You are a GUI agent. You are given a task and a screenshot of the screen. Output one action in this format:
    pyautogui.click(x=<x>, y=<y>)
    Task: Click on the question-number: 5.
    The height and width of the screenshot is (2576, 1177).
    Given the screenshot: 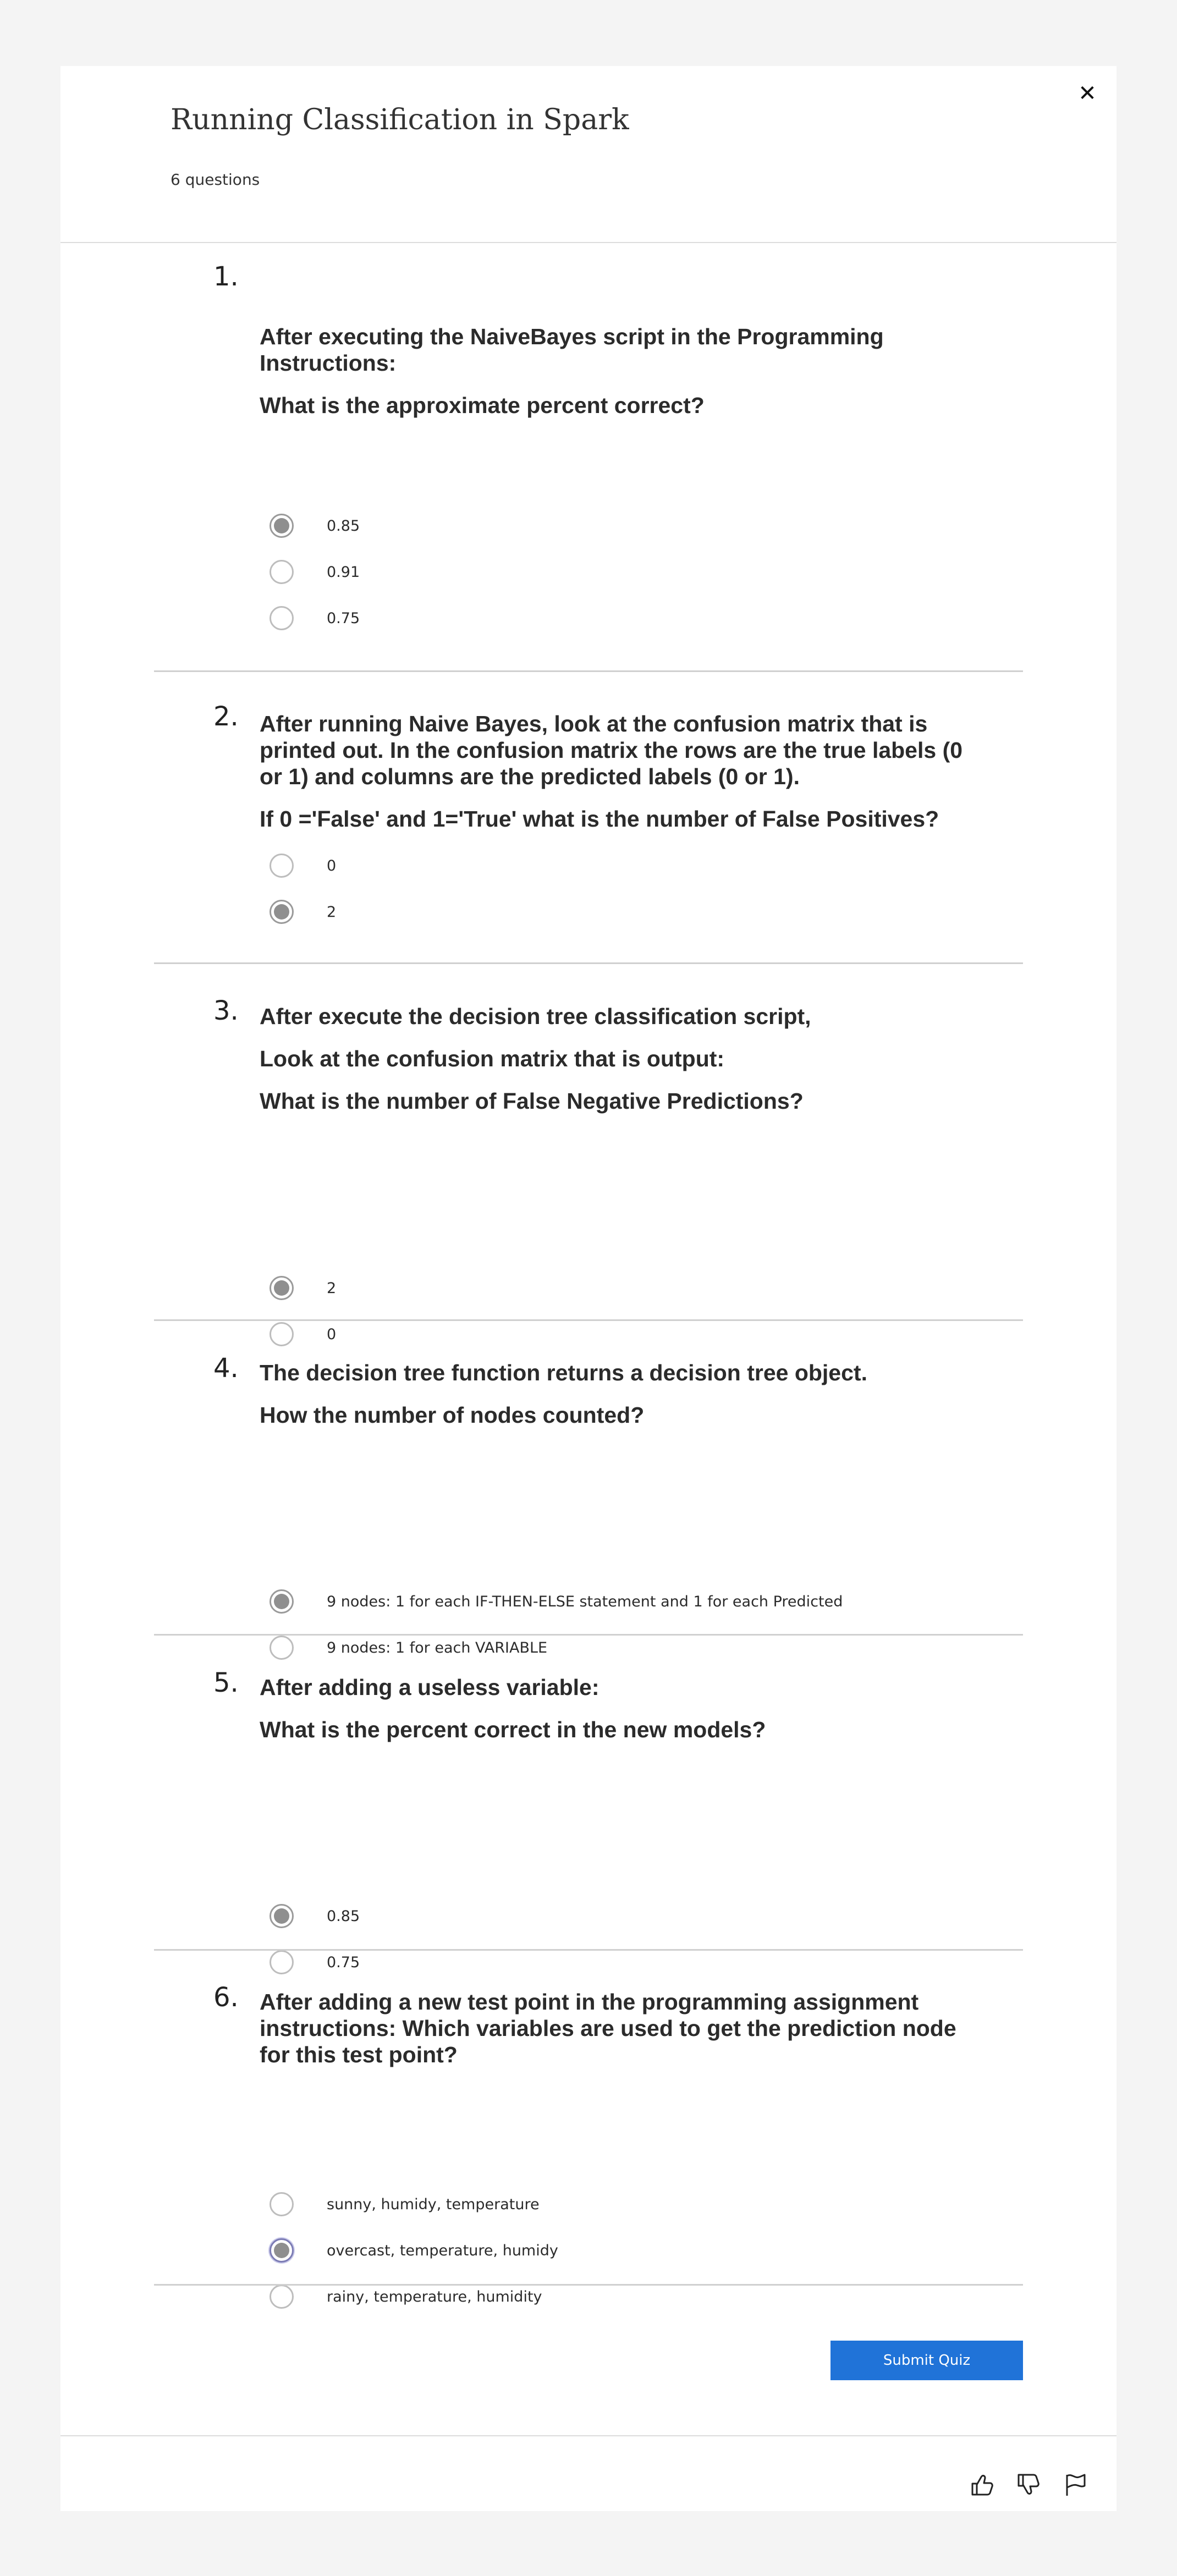 What is the action you would take?
    pyautogui.click(x=226, y=1682)
    